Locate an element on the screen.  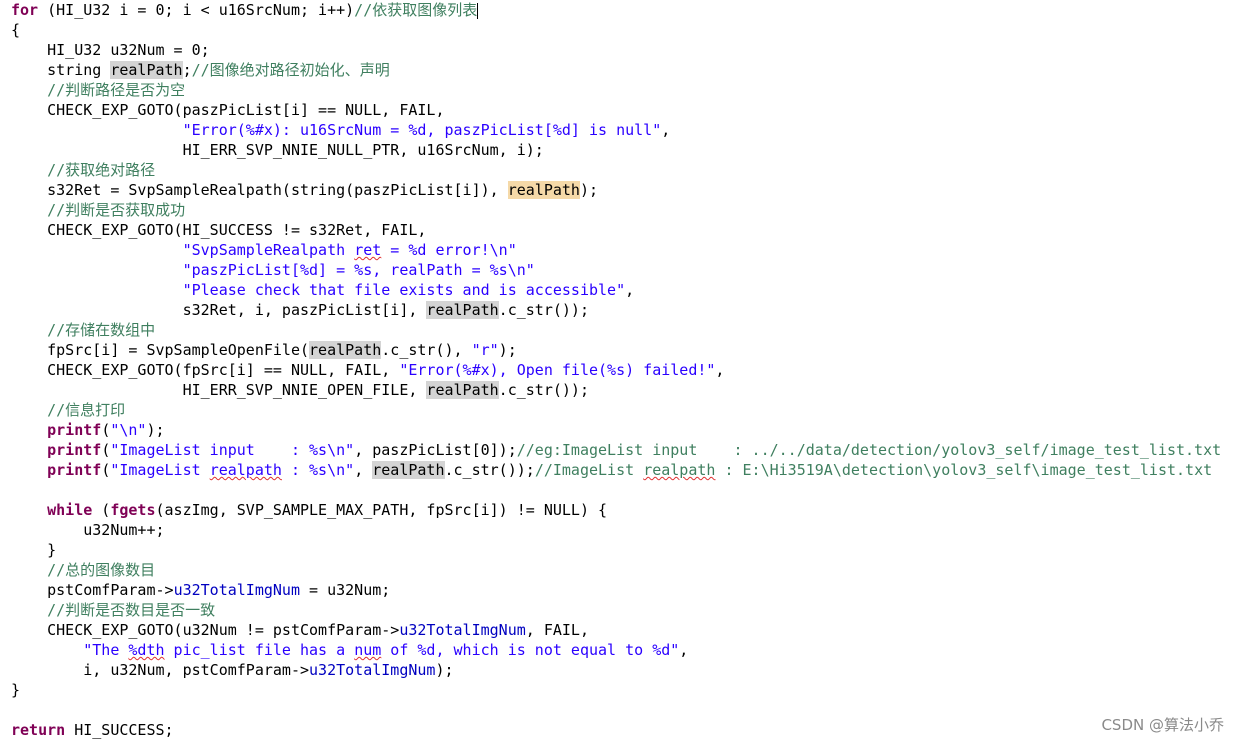
code-line: //判断路径是否为空 is located at coordinates (98, 90).